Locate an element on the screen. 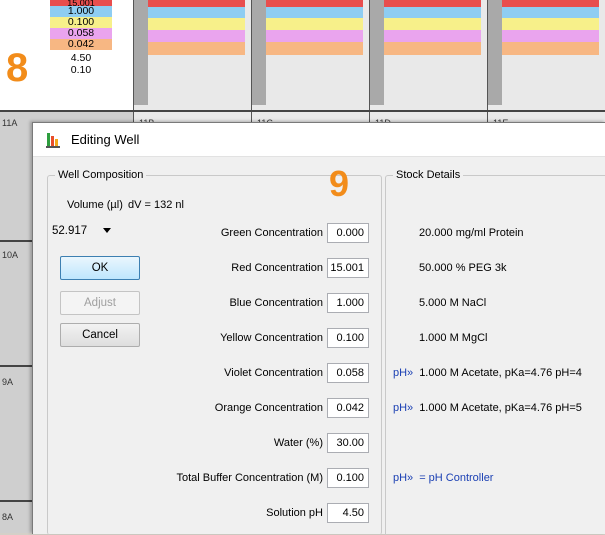 Image resolution: width=605 pixels, height=535 pixels. stock-item: 20.000 mg/ml Protein is located at coordinates (471, 233).